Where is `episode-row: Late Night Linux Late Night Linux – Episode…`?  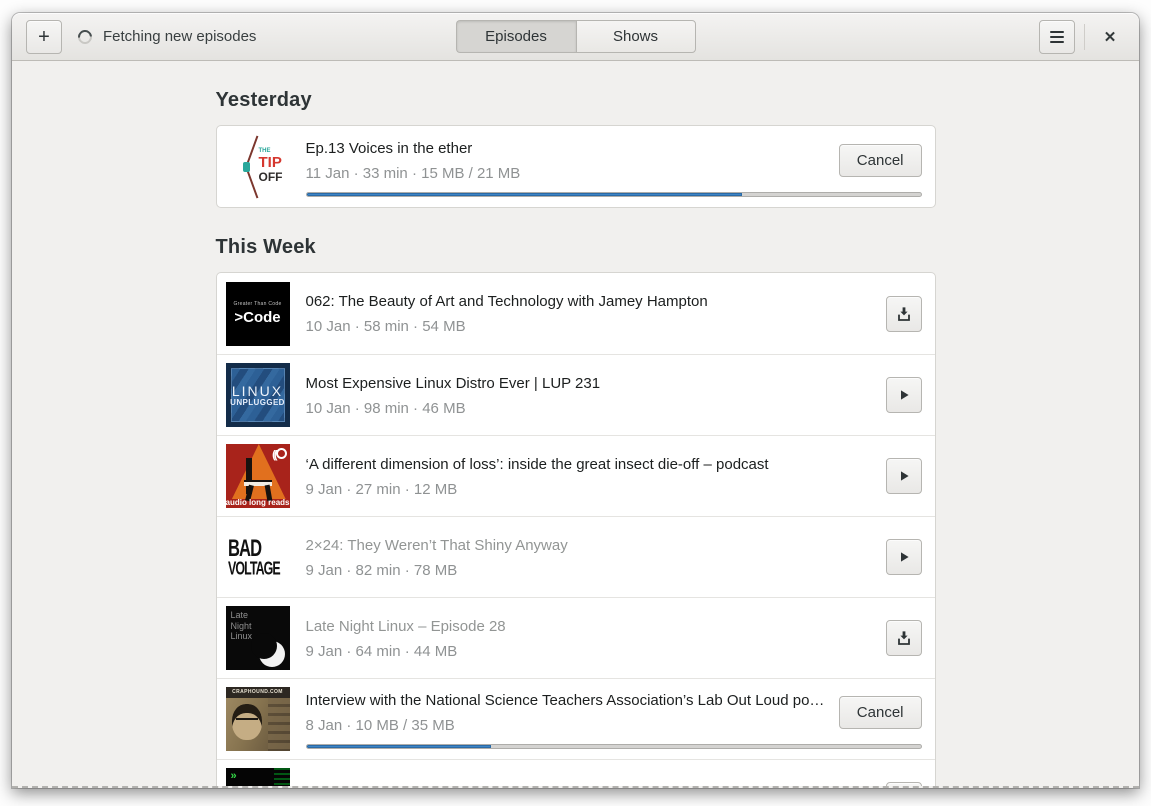 episode-row: Late Night Linux Late Night Linux – Episode… is located at coordinates (575, 637).